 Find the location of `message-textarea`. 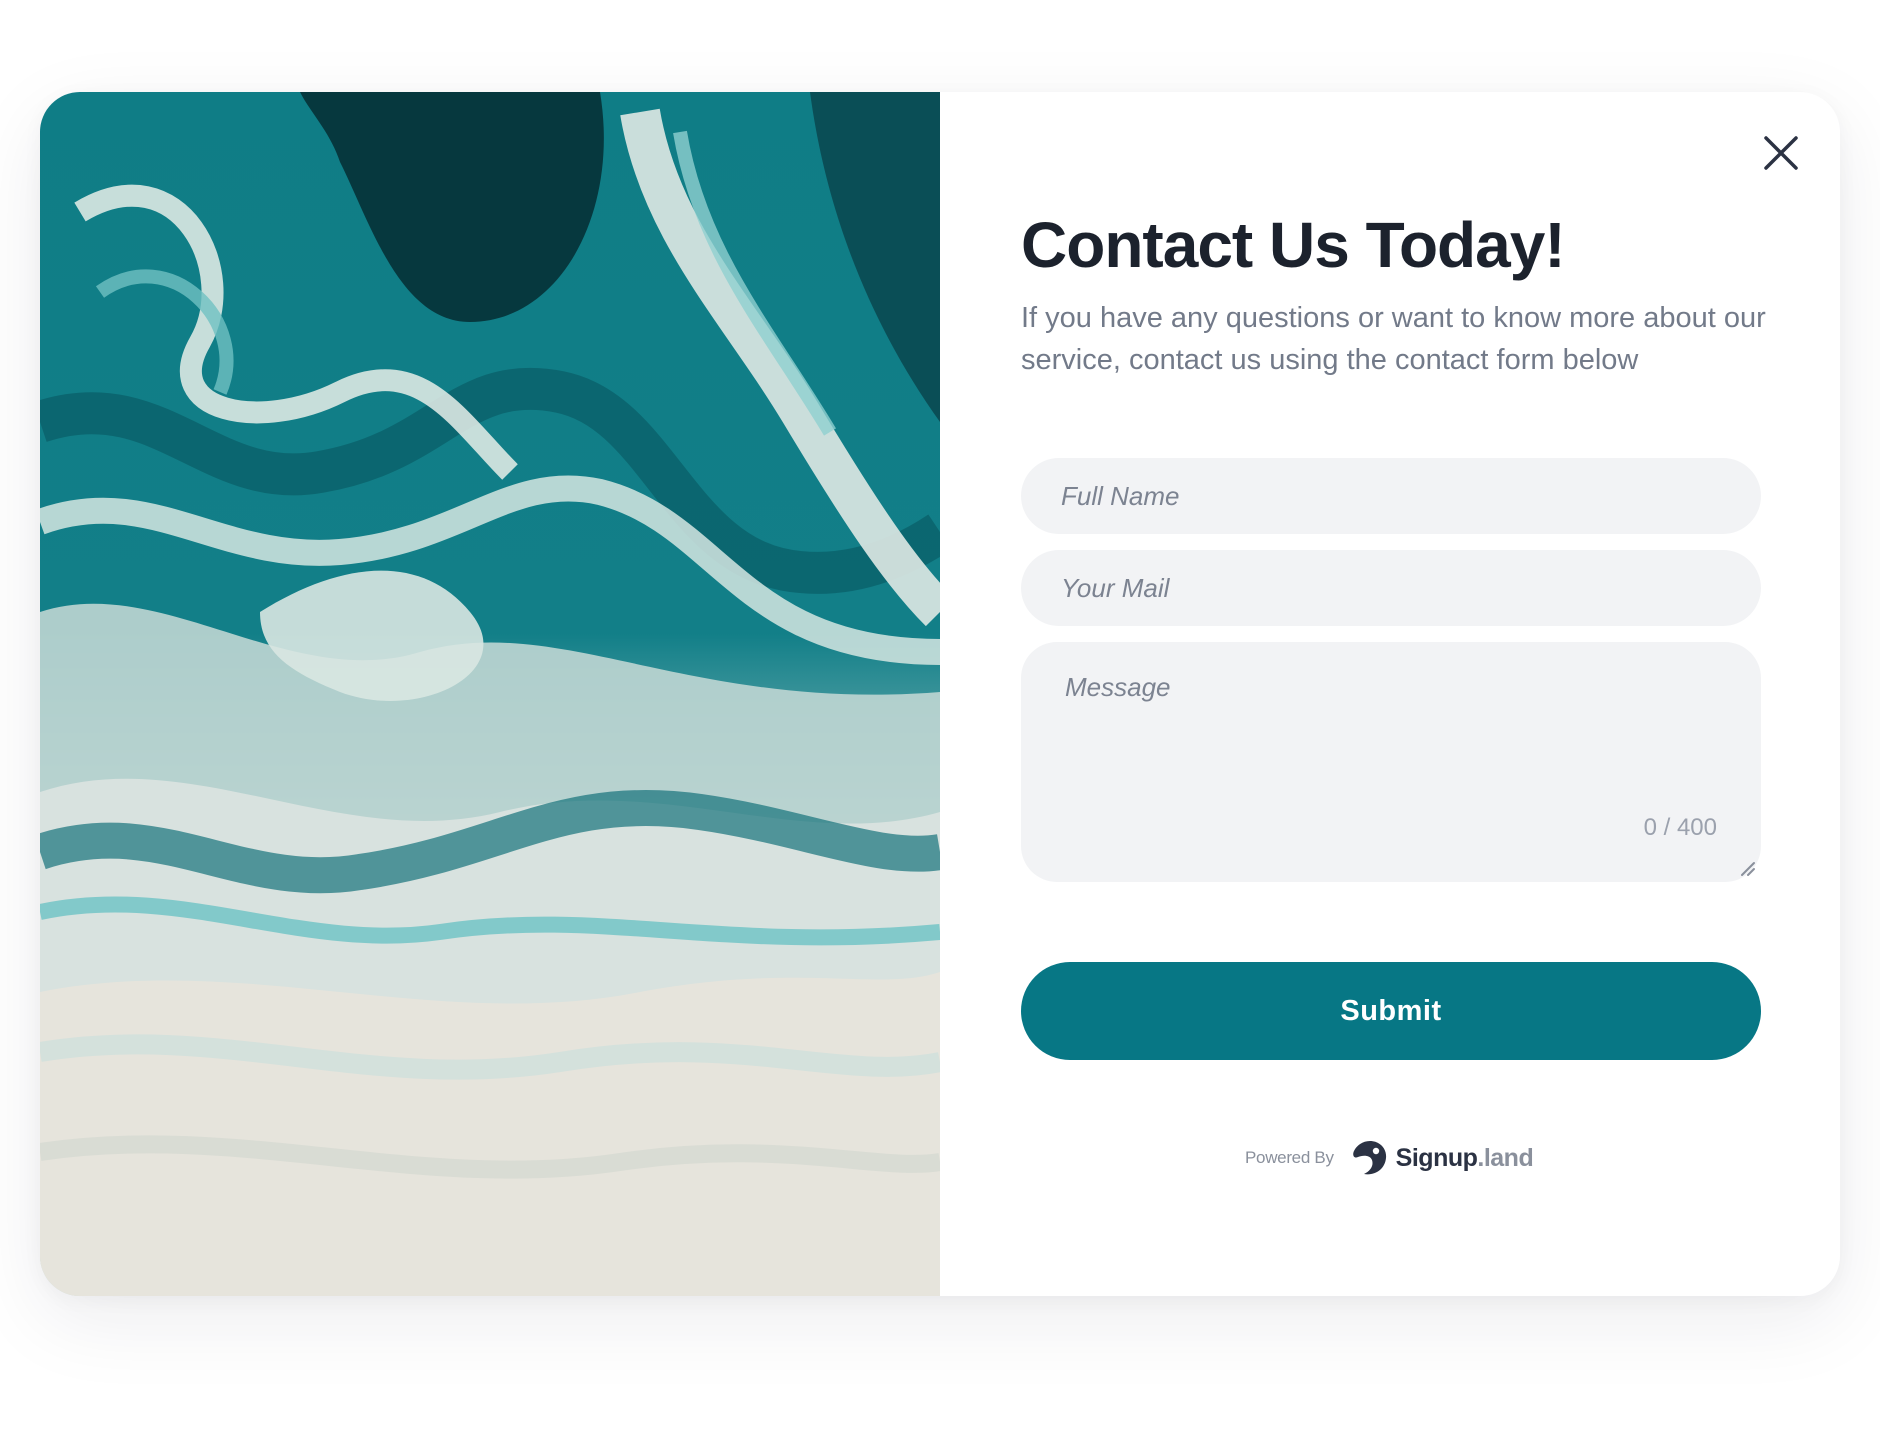

message-textarea is located at coordinates (1391, 762).